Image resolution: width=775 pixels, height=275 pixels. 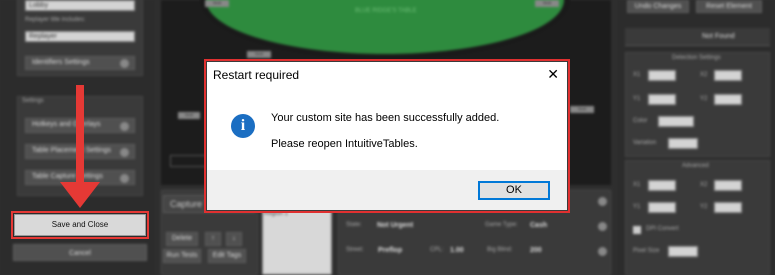 I want to click on adv-y2-label: Y2, so click(x=704, y=207).